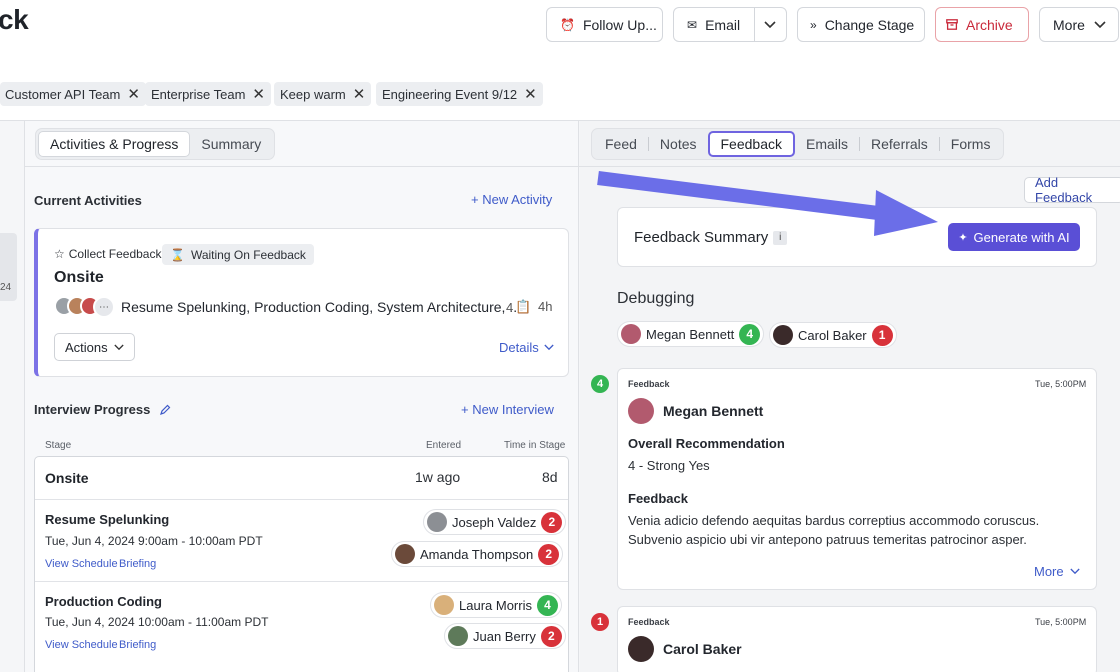  What do you see at coordinates (545, 306) in the screenshot?
I see `activity-duration: 4h` at bounding box center [545, 306].